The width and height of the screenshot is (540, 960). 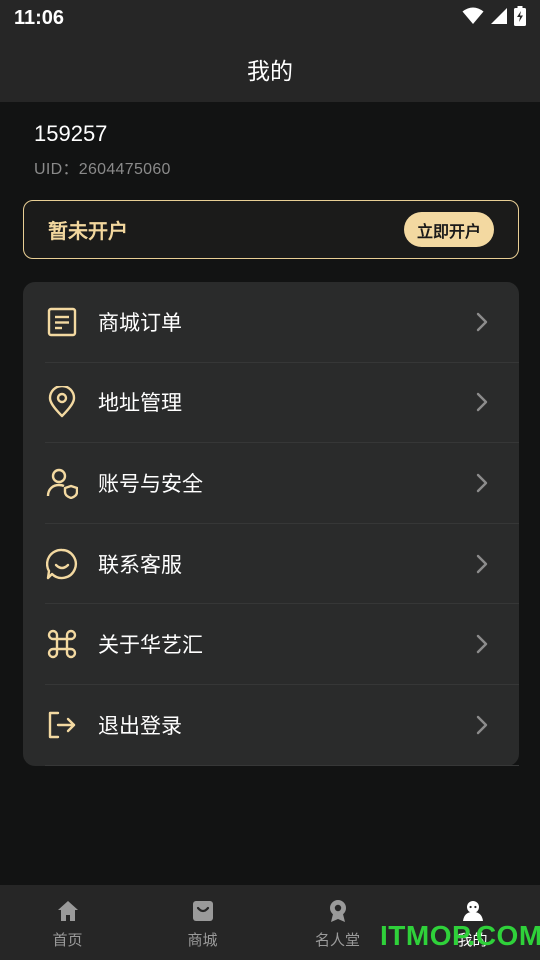 I want to click on open-account-button: 立即开户, so click(x=448, y=229).